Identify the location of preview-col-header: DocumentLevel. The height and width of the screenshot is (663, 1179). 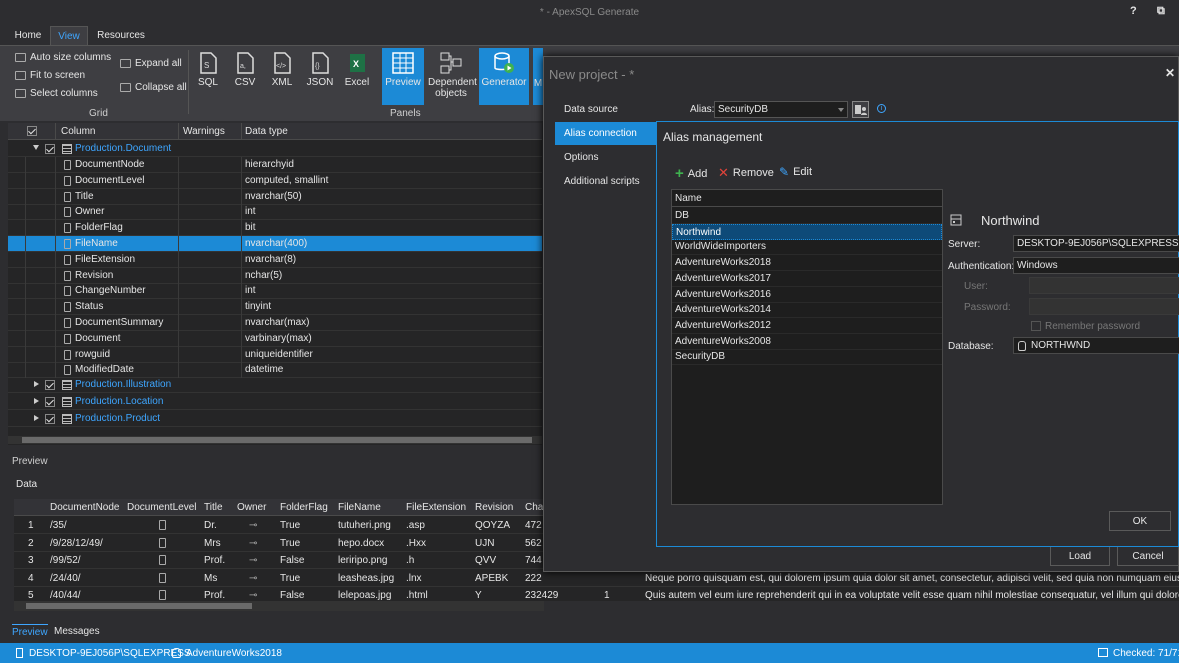
(161, 507).